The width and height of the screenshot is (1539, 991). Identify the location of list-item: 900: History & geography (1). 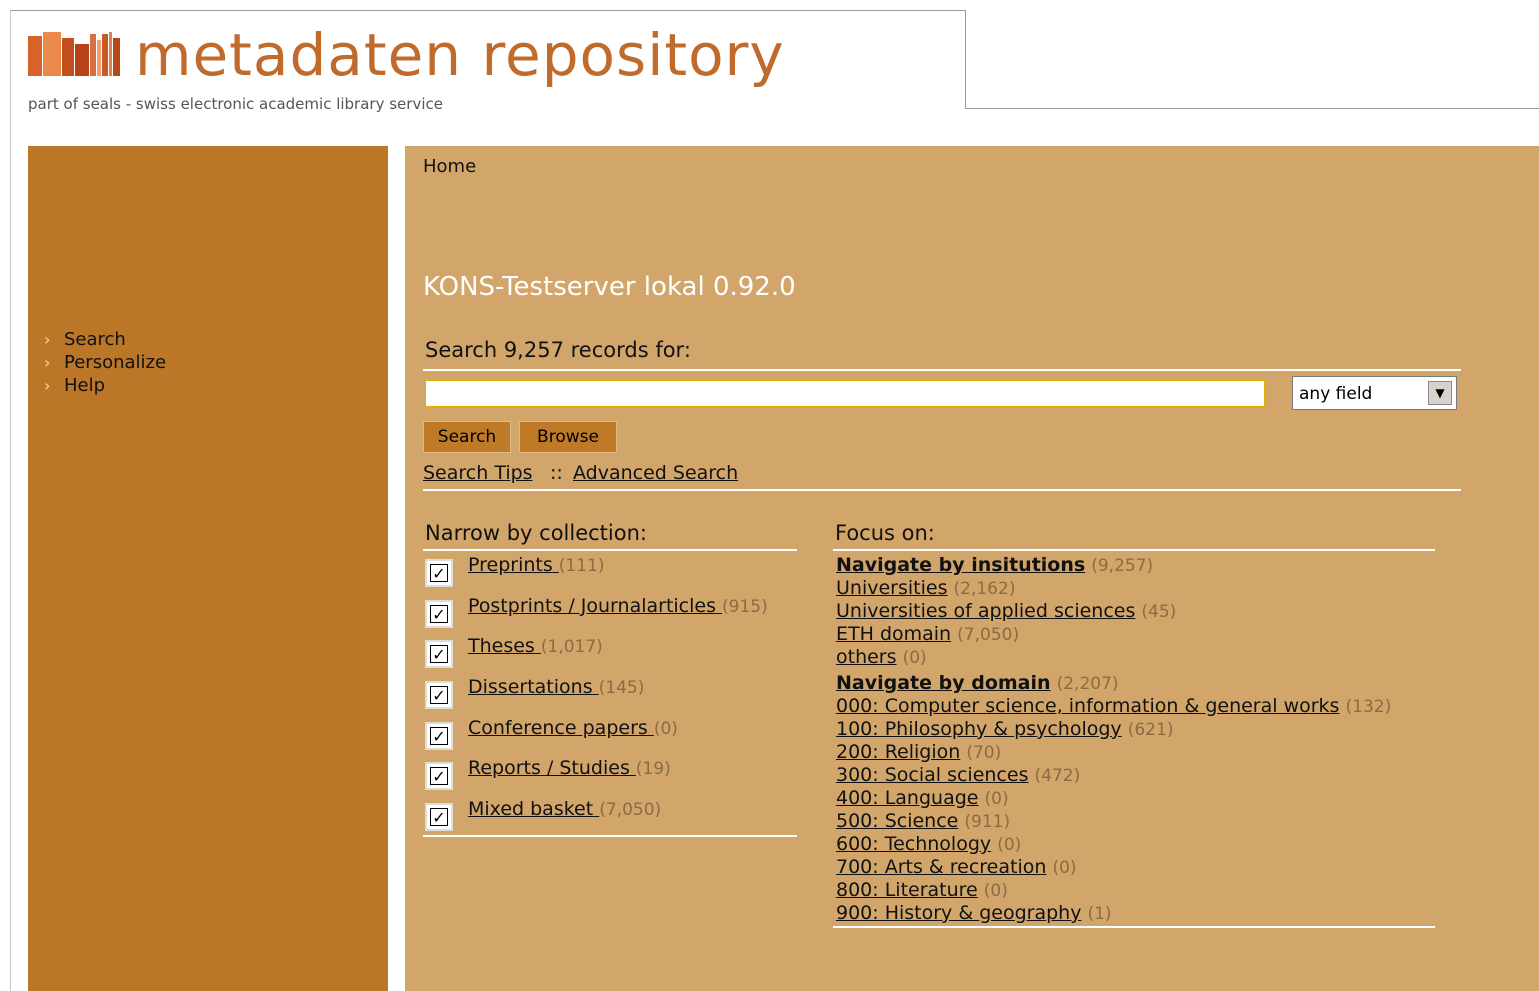
(1113, 913).